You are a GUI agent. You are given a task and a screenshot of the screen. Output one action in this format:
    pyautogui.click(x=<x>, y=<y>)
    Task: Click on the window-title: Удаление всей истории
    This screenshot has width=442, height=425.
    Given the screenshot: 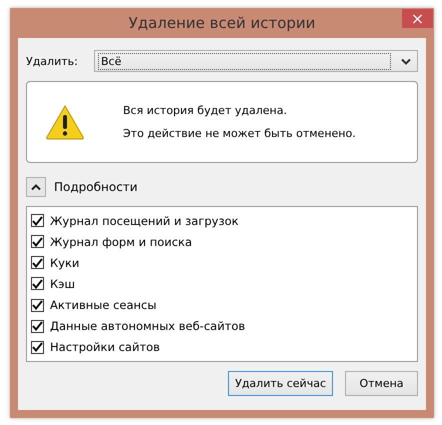 What is the action you would take?
    pyautogui.click(x=222, y=23)
    